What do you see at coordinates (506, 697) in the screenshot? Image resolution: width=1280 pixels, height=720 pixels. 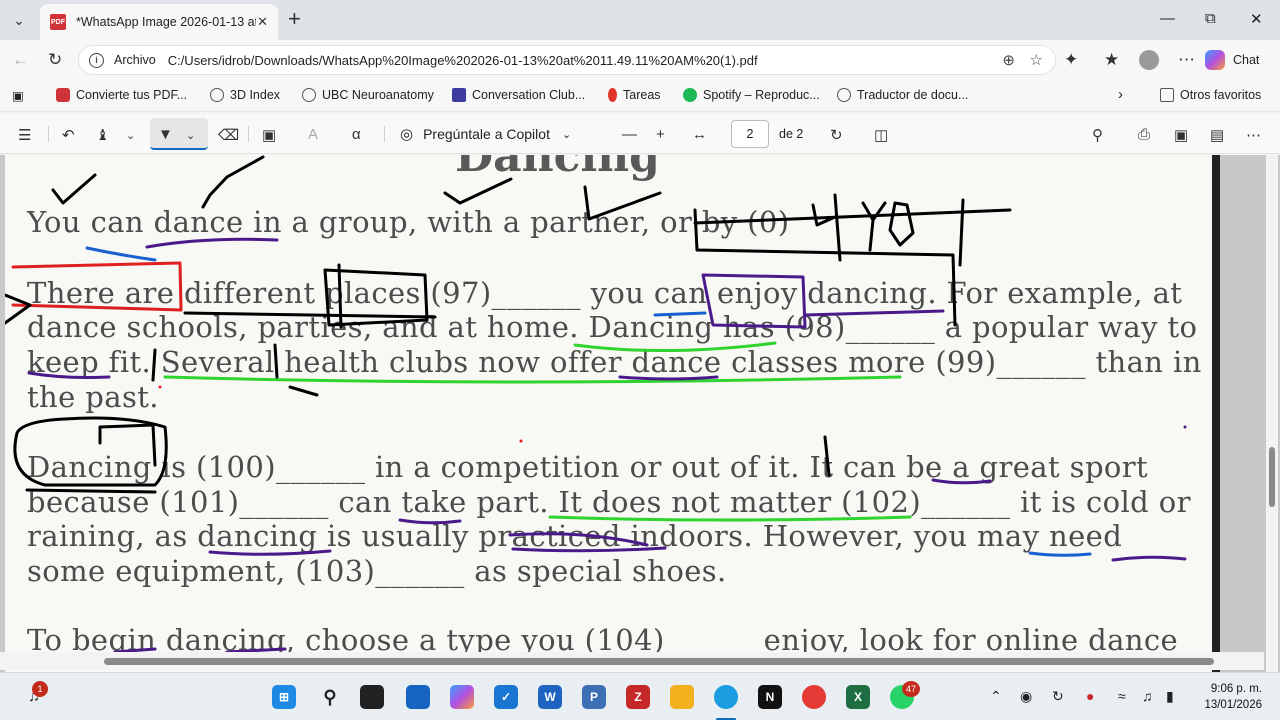 I see `todo-icon: ✓` at bounding box center [506, 697].